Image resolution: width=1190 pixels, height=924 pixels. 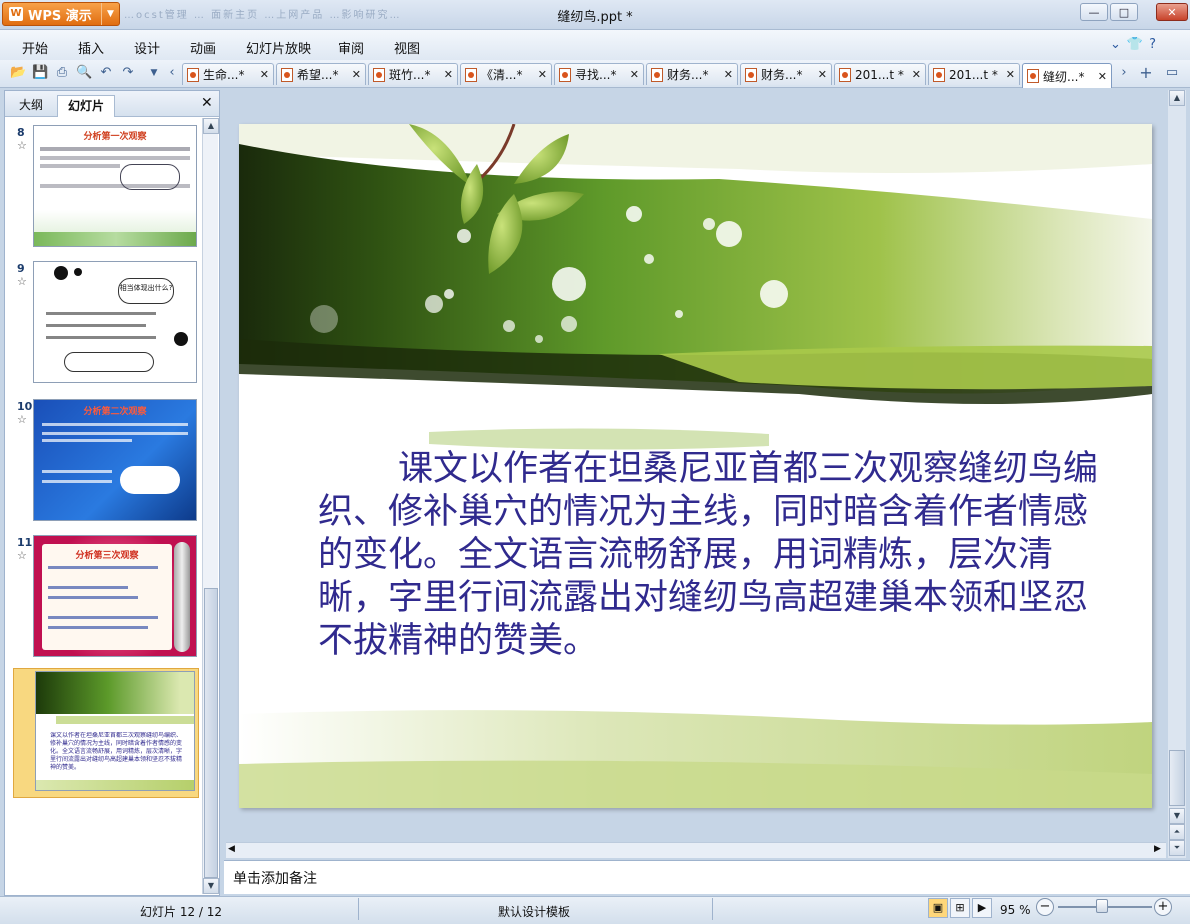 I want to click on open-icon: 📂, so click(x=18, y=73).